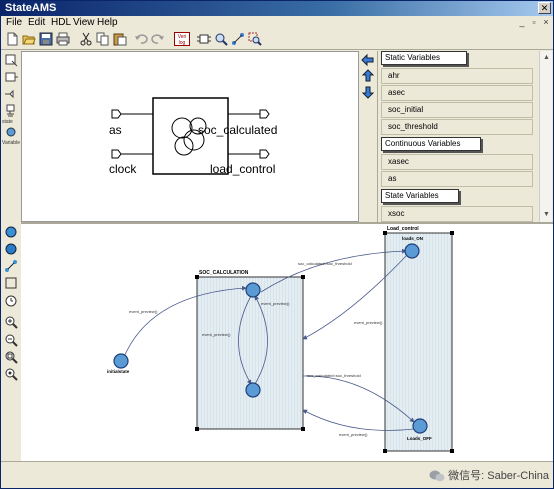 This screenshot has width=554, height=489. Describe the element at coordinates (431, 144) in the screenshot. I see `continuous-variables-header: Continuous Variables` at that location.